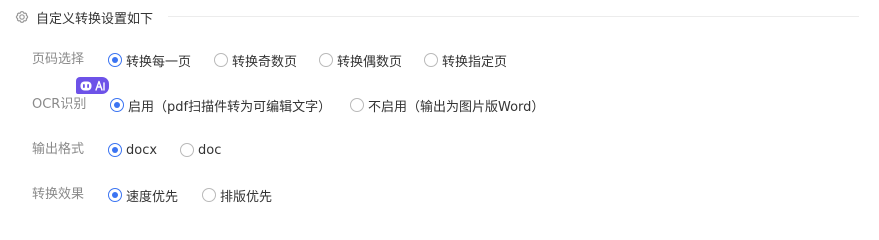  I want to click on option-speed-first: 速度优先, so click(155, 195).